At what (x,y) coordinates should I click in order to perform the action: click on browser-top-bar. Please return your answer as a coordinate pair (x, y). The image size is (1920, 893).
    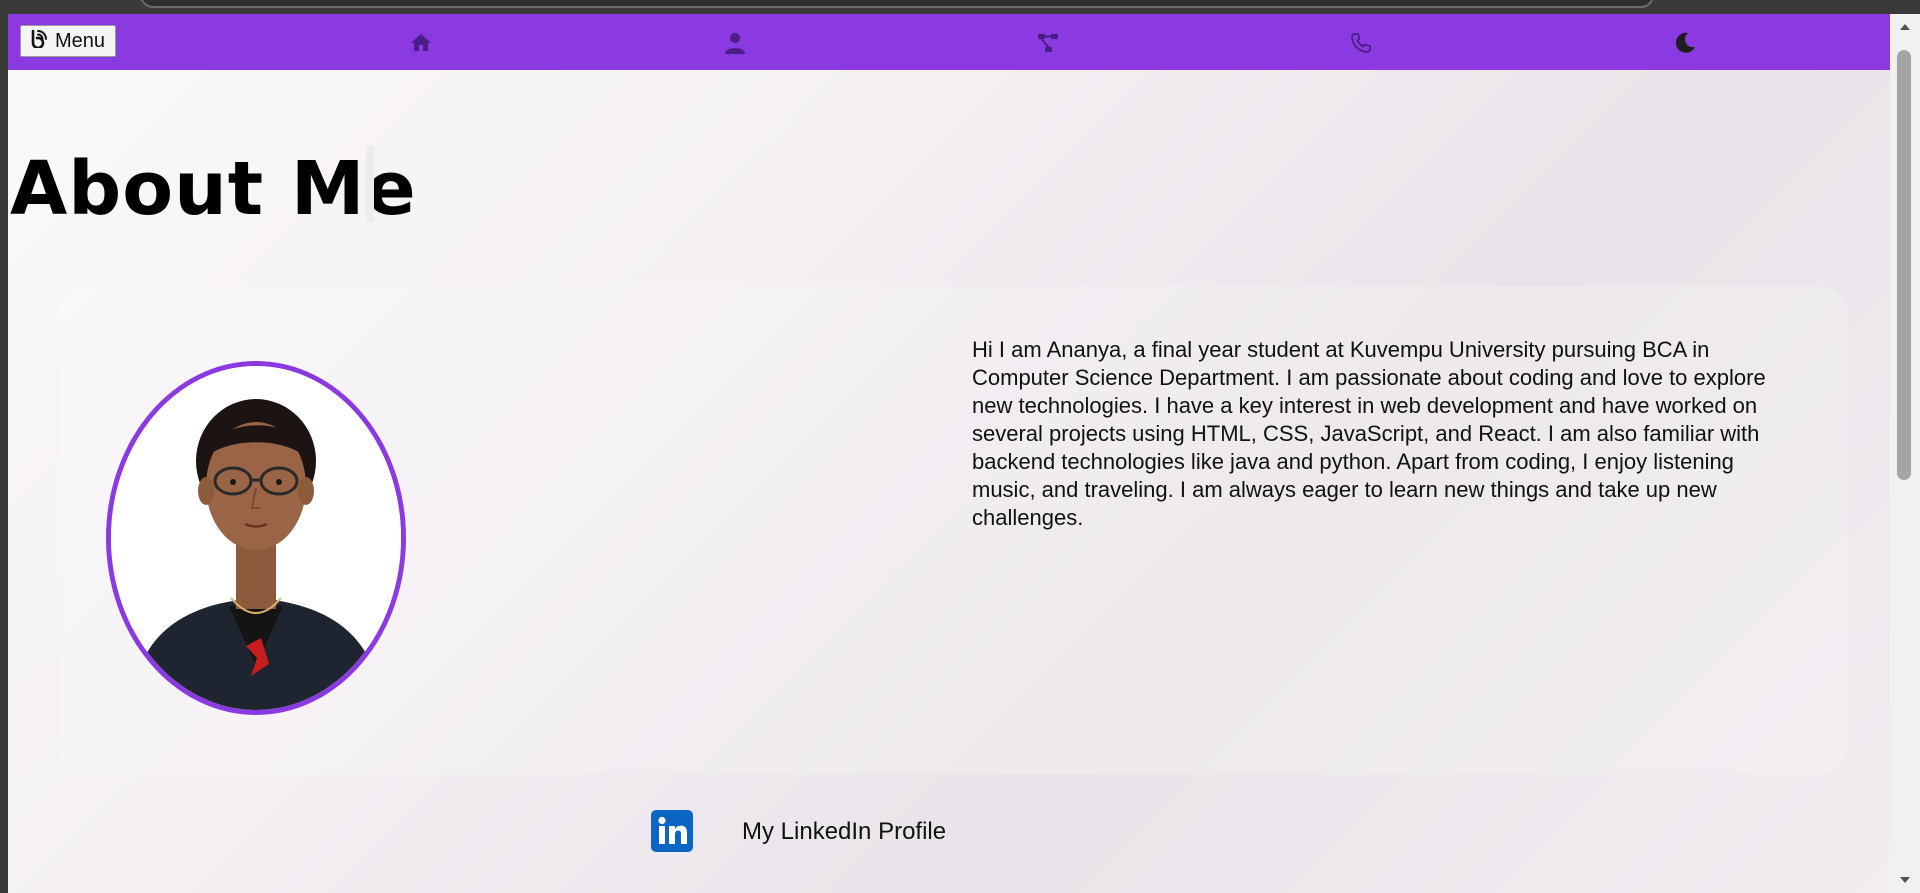
    Looking at the image, I should click on (960, 7).